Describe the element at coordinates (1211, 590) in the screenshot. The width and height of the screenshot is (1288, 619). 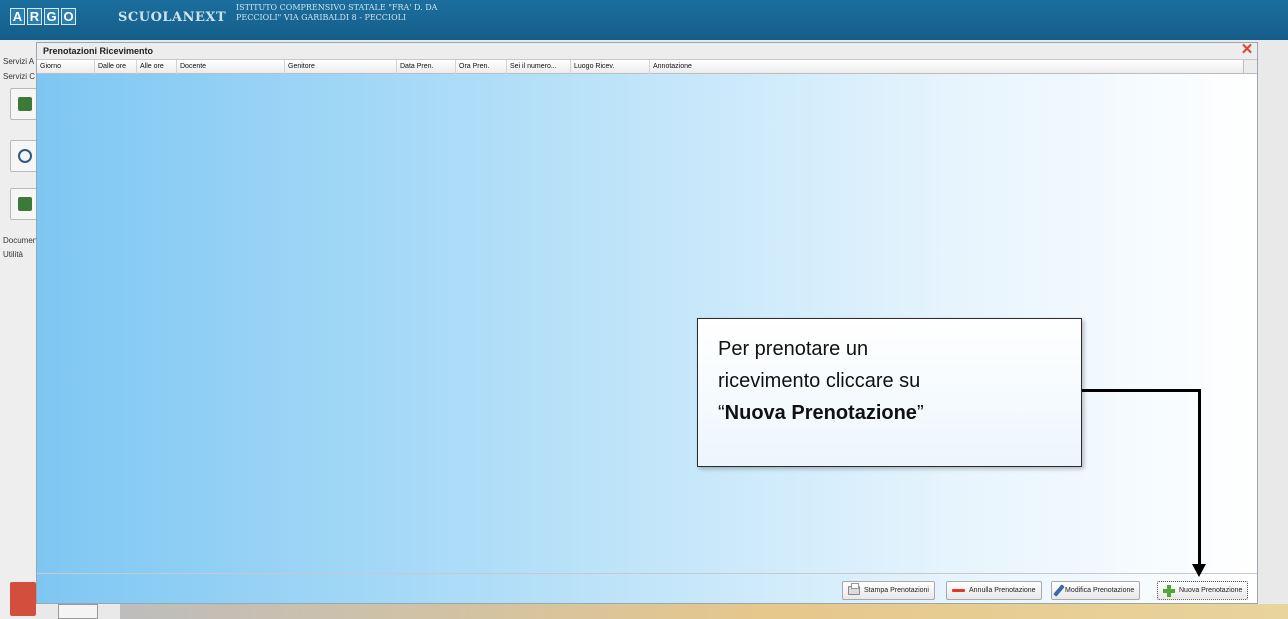
I see `new-reservation-label: Nuova Prenotazione` at that location.